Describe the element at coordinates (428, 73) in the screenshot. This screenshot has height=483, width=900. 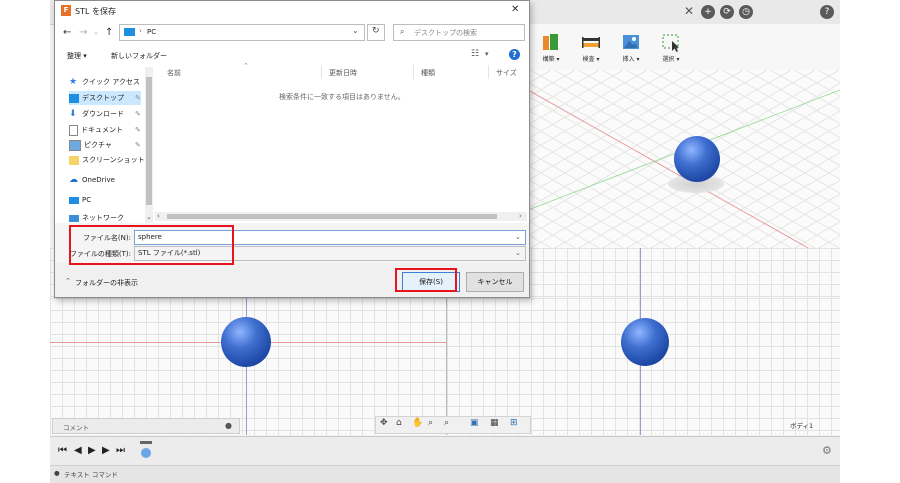
I see `column-type: 種類` at that location.